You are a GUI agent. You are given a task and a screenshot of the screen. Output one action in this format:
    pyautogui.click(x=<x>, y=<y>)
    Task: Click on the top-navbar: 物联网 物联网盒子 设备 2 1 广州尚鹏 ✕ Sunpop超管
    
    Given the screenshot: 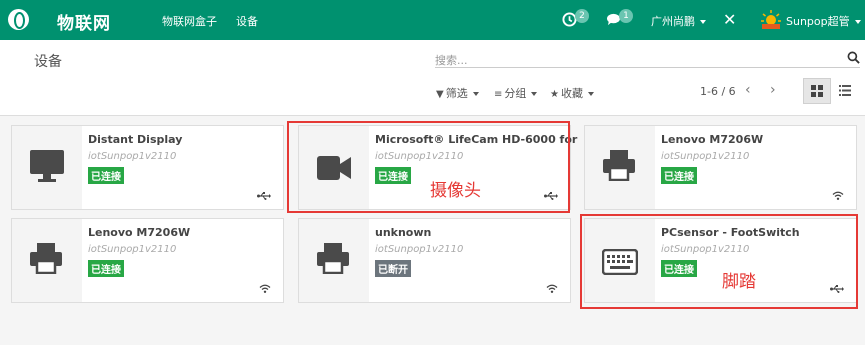 What is the action you would take?
    pyautogui.click(x=432, y=20)
    